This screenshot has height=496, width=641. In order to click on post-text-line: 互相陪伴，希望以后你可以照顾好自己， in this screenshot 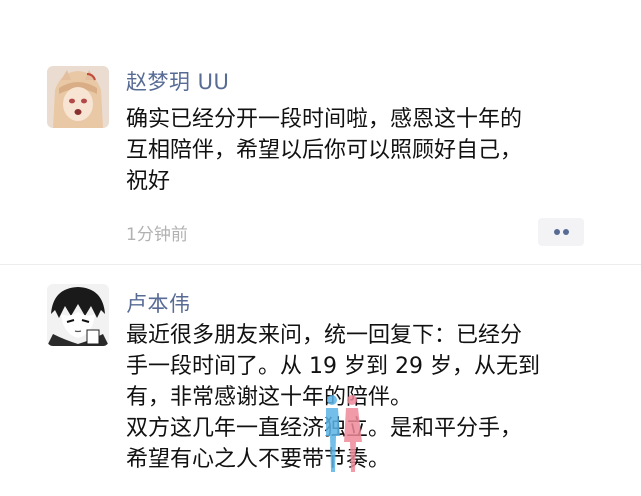, I will do `click(324, 150)`.